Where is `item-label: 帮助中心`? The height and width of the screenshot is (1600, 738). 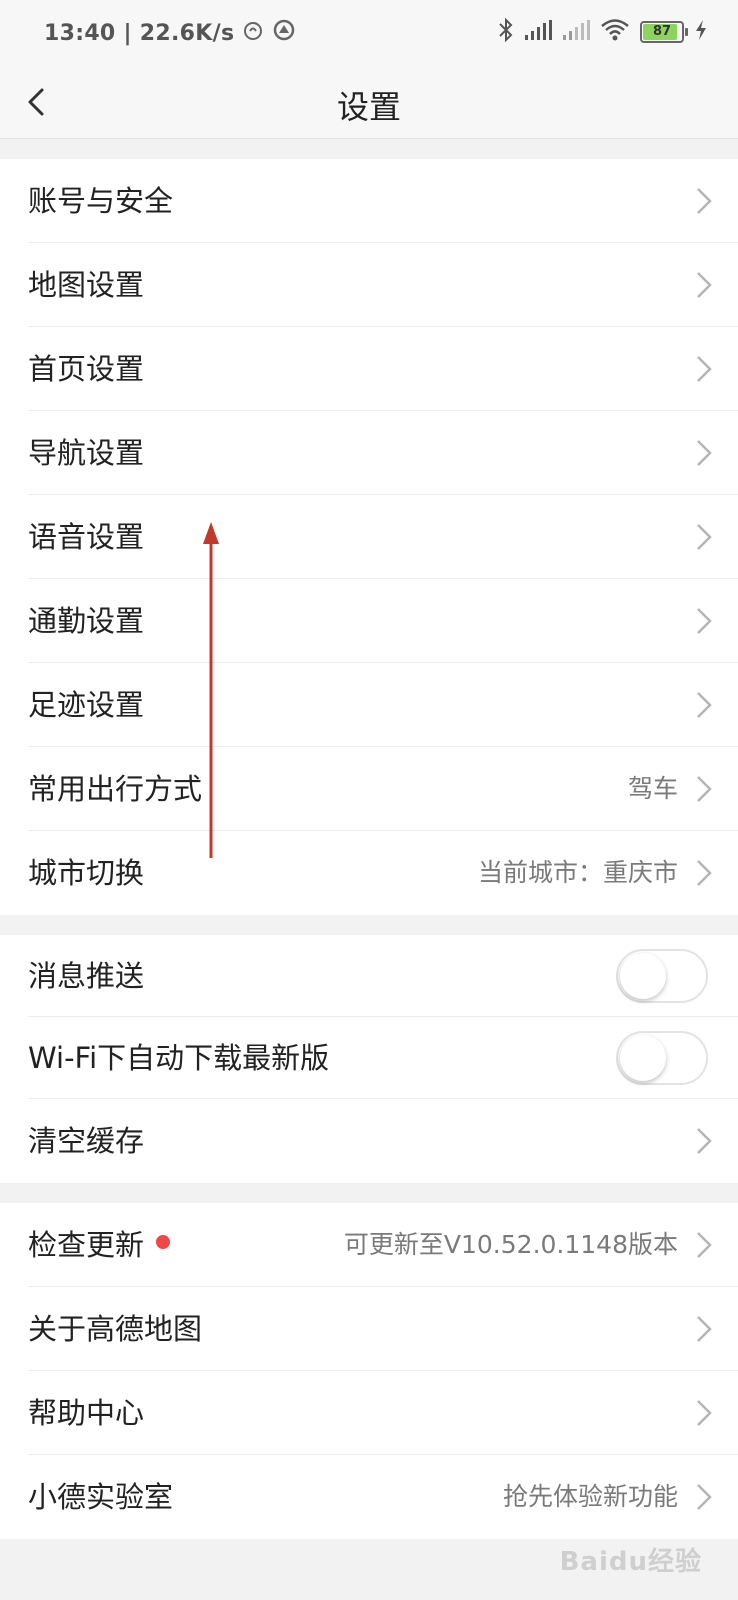
item-label: 帮助中心 is located at coordinates (86, 1413).